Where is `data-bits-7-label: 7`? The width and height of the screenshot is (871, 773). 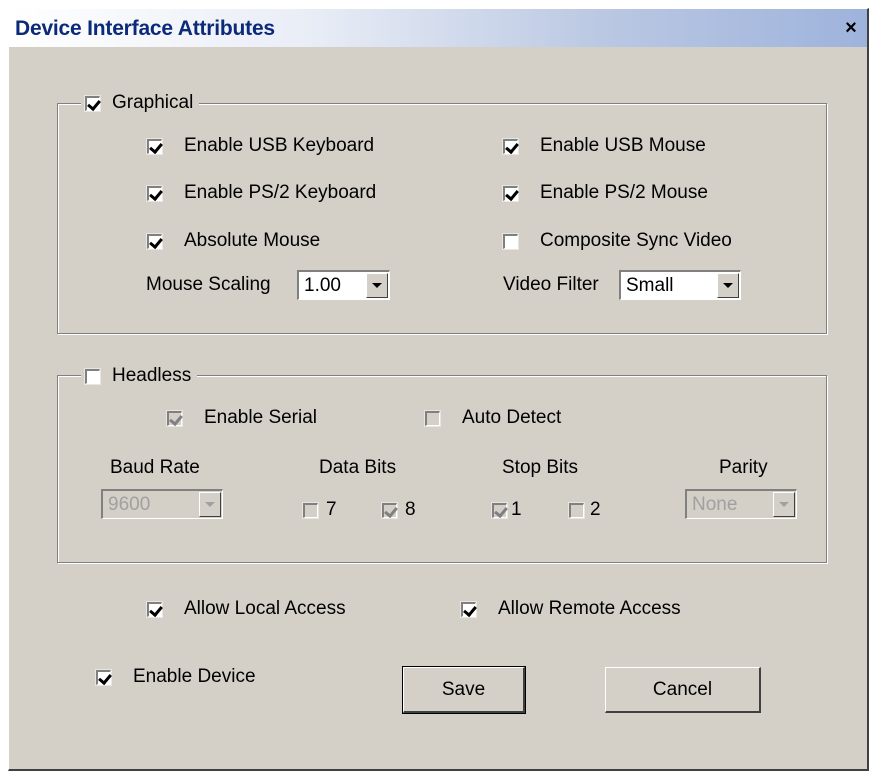
data-bits-7-label: 7 is located at coordinates (331, 509).